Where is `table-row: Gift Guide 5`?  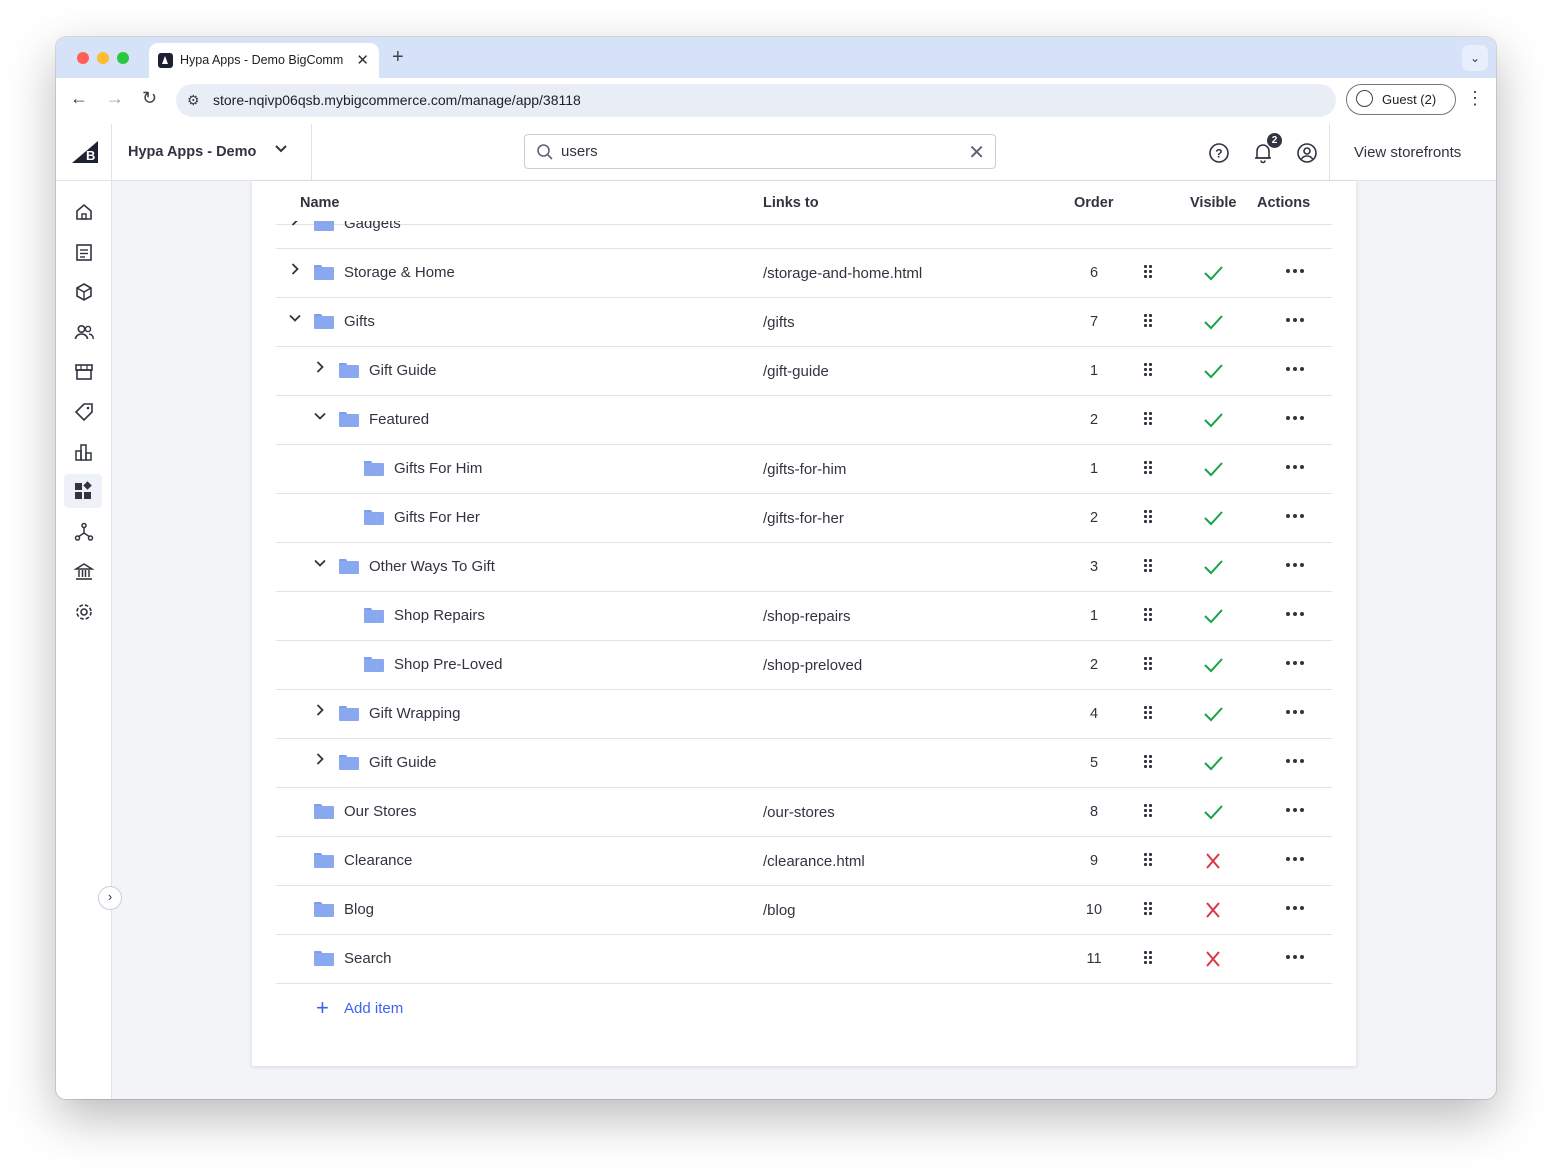
table-row: Gift Guide 5 is located at coordinates (804, 763).